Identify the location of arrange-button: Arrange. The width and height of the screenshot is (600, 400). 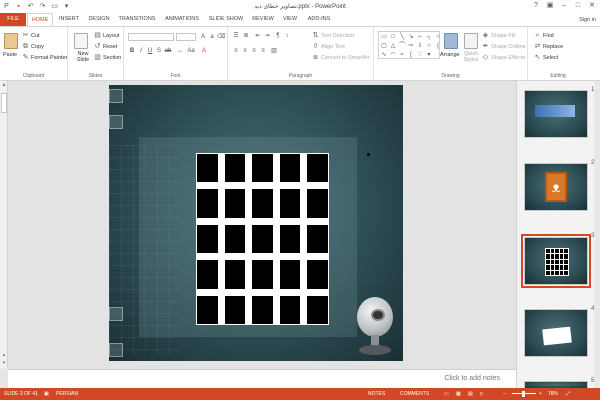
(450, 55).